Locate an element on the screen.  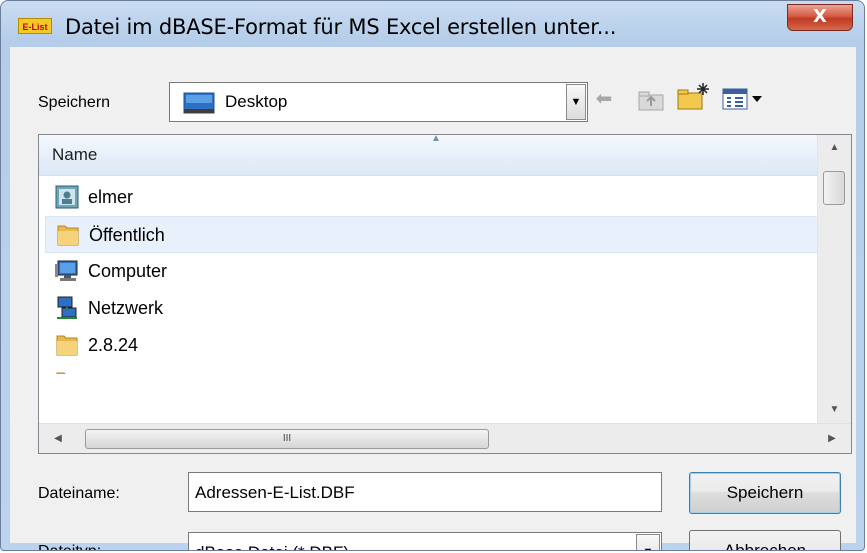
filetype-value: dBase Datei (*.DBF) is located at coordinates (272, 546).